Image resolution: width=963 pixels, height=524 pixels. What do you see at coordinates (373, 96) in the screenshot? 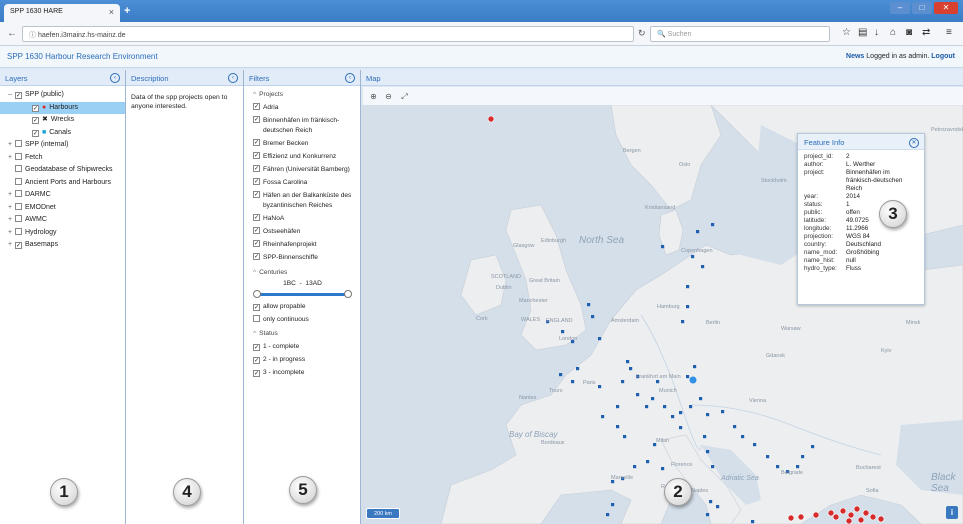
I see `zoom-in-icon: ⊕` at bounding box center [373, 96].